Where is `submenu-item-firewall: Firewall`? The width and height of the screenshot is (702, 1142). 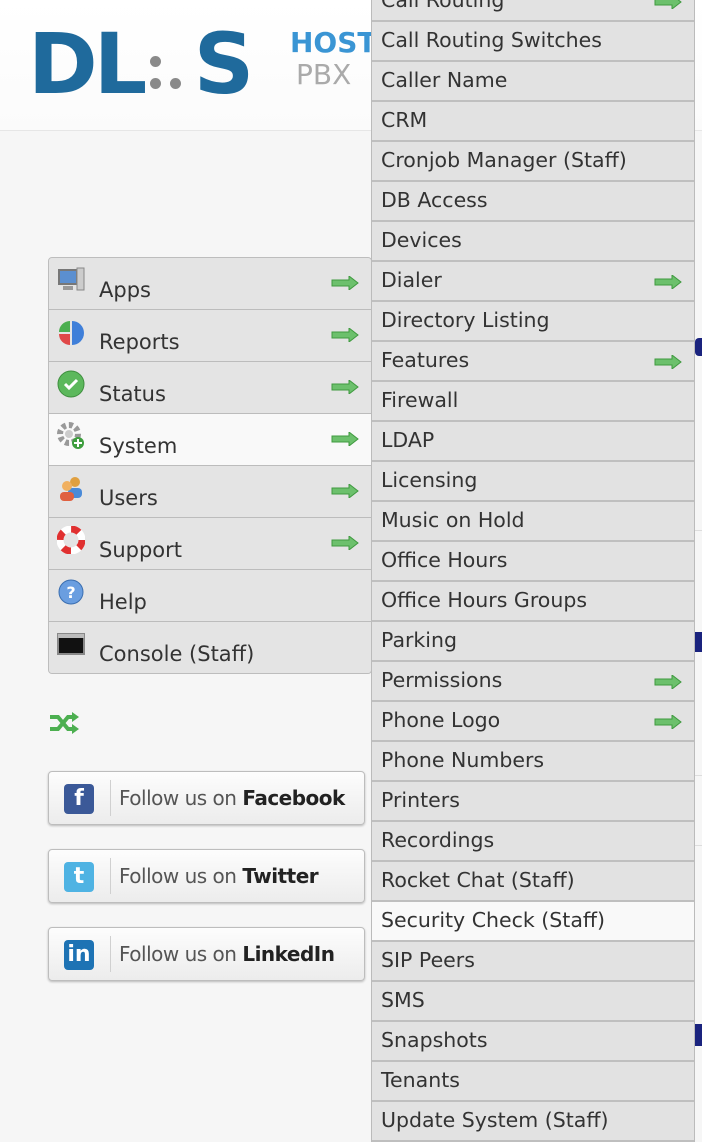 submenu-item-firewall: Firewall is located at coordinates (533, 402).